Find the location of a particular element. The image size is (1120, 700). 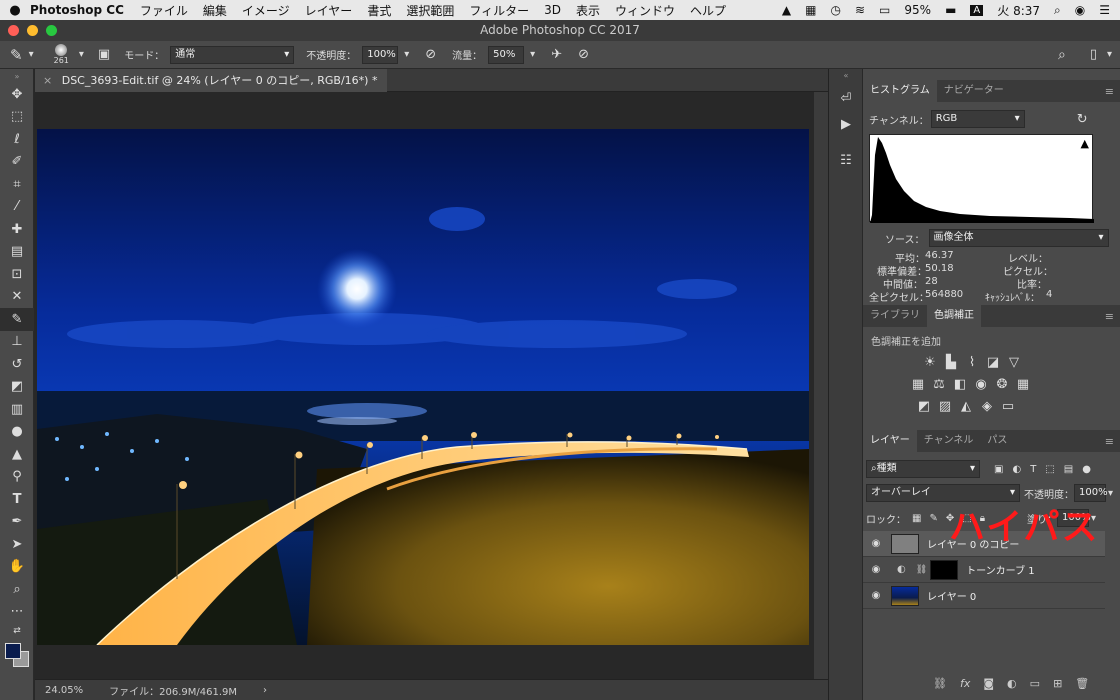

more-tools-icon: ⋯ is located at coordinates (17, 612).